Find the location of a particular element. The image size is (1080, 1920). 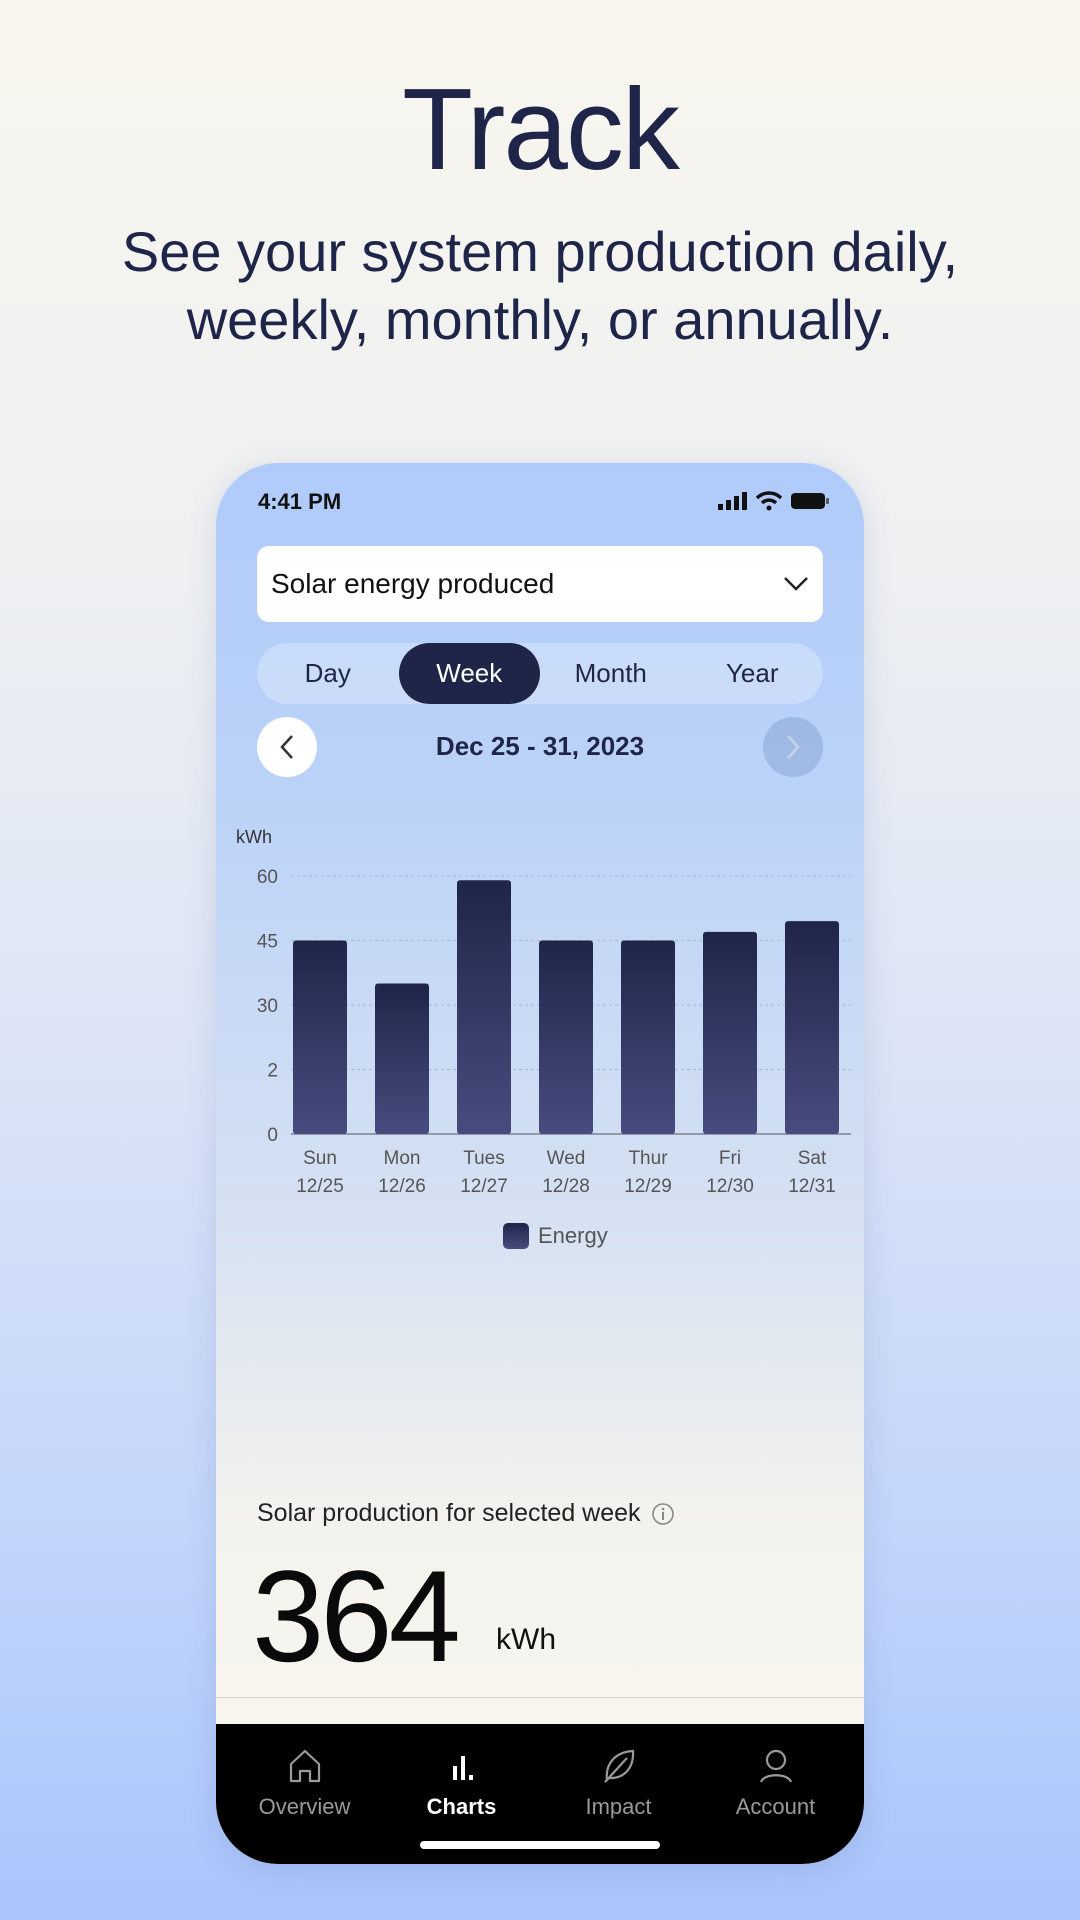

nav-overview-label: Overview is located at coordinates (304, 1806).